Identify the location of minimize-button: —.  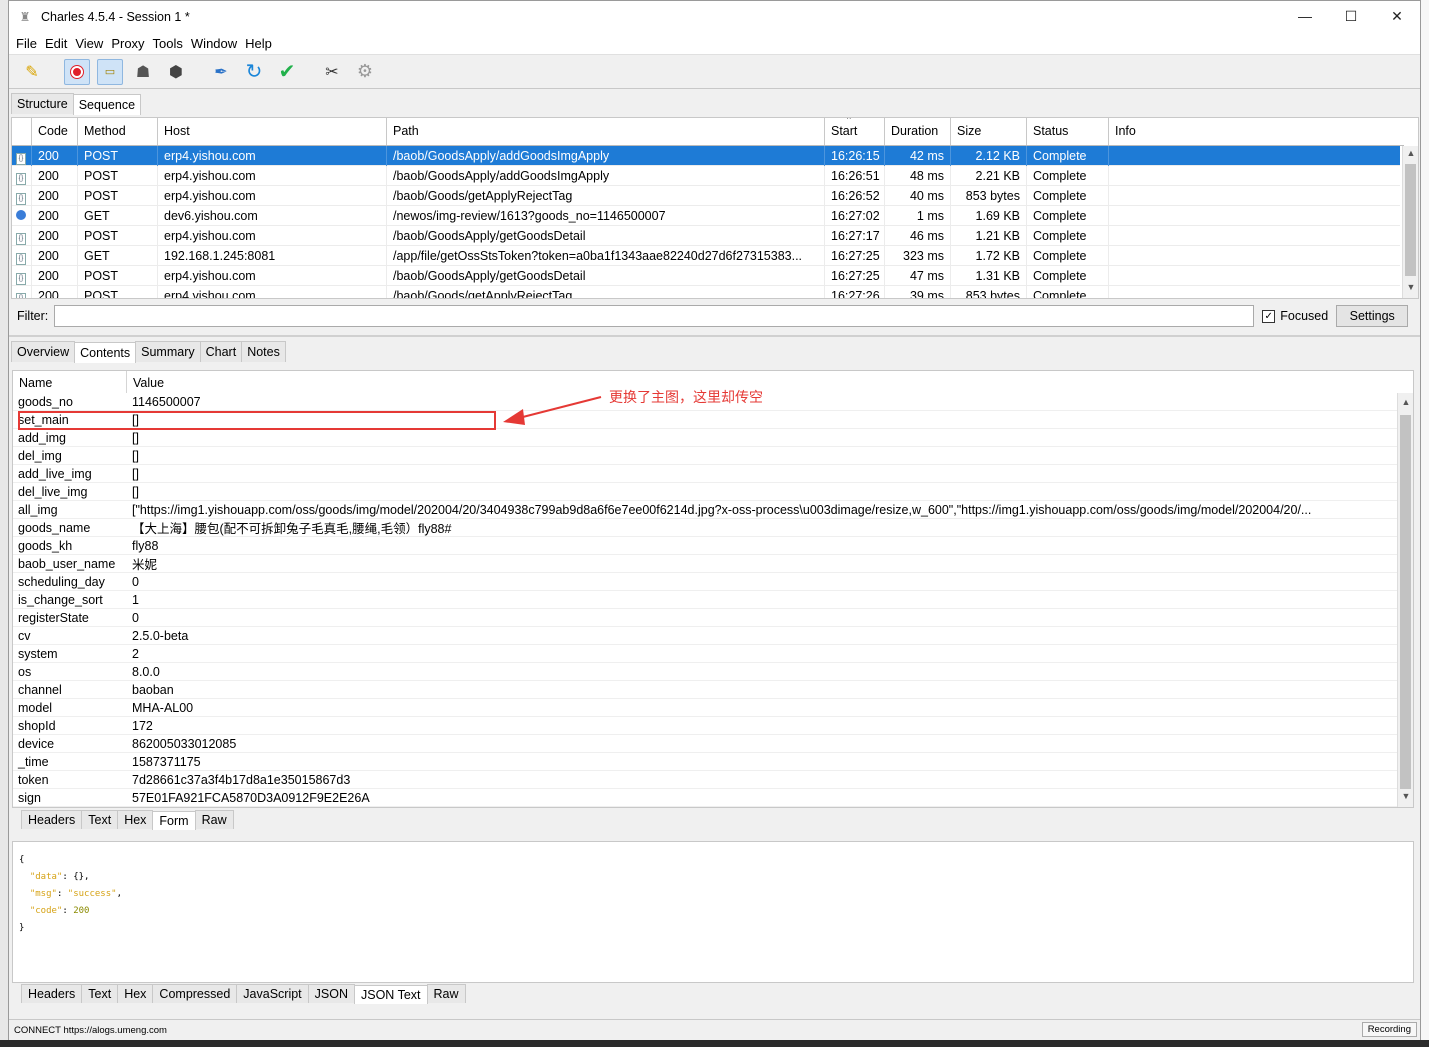
(1305, 16).